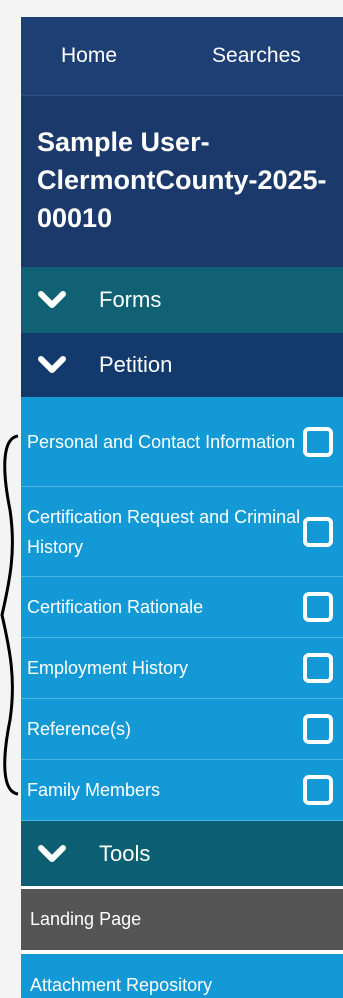  I want to click on tools-item-landing-page: Landing Page, so click(182, 918).